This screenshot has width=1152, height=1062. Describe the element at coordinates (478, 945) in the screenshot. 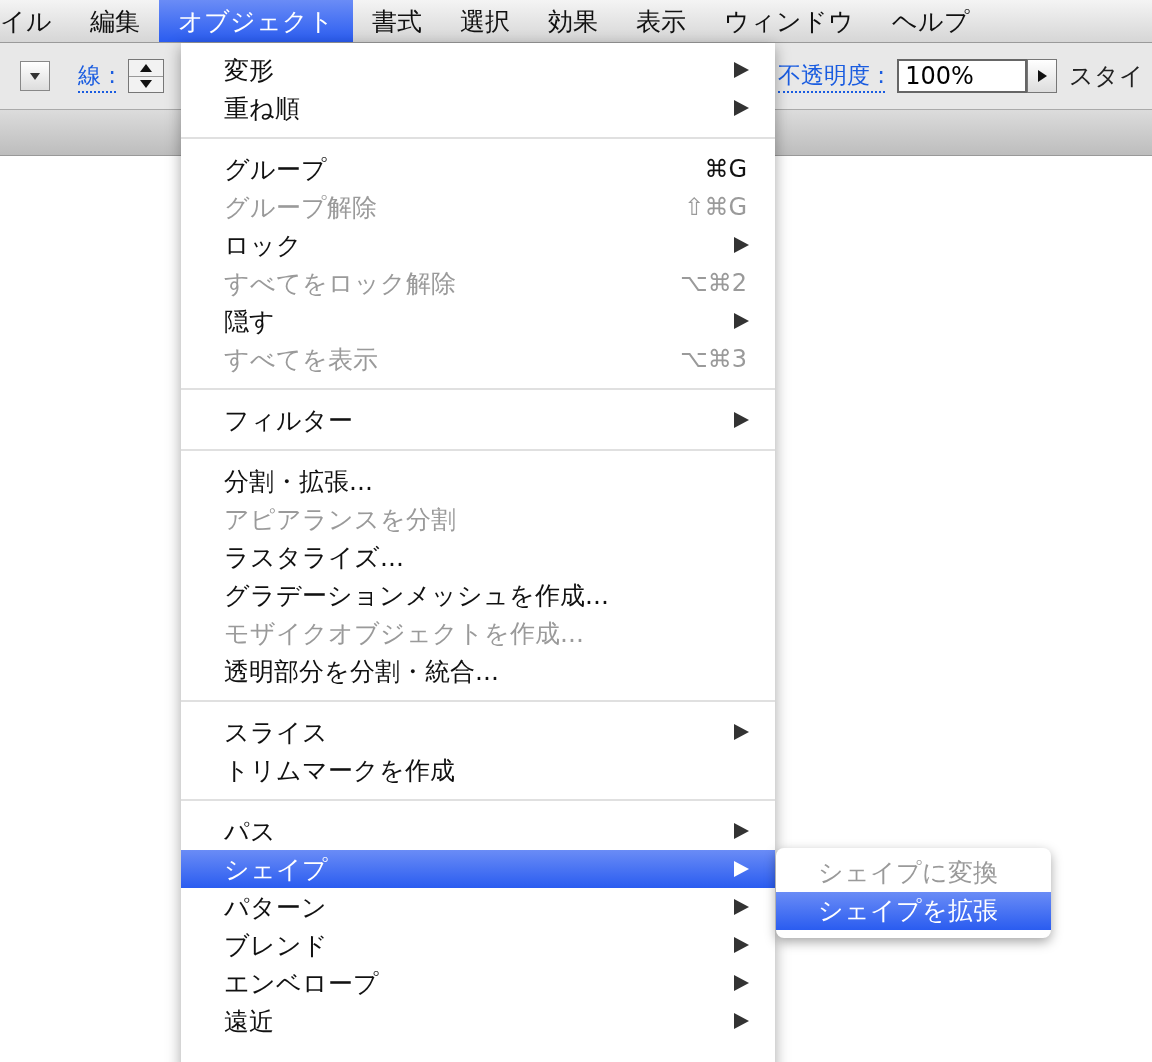

I see `menu-item: ブレンド` at that location.